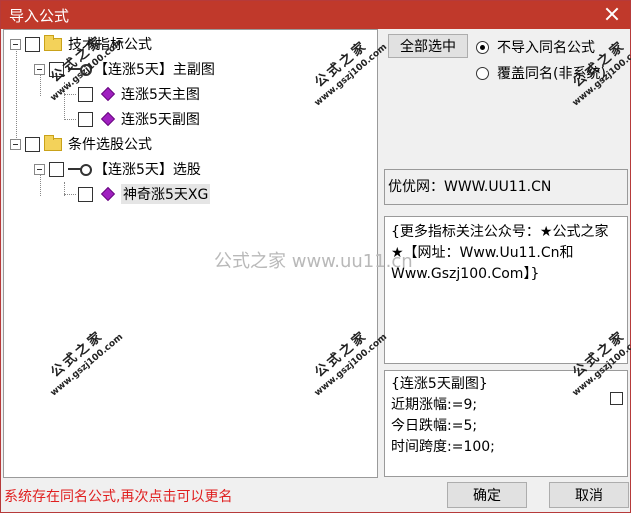 The width and height of the screenshot is (631, 513). I want to click on tree-node-xg: 神奇涨5天XG, so click(144, 194).